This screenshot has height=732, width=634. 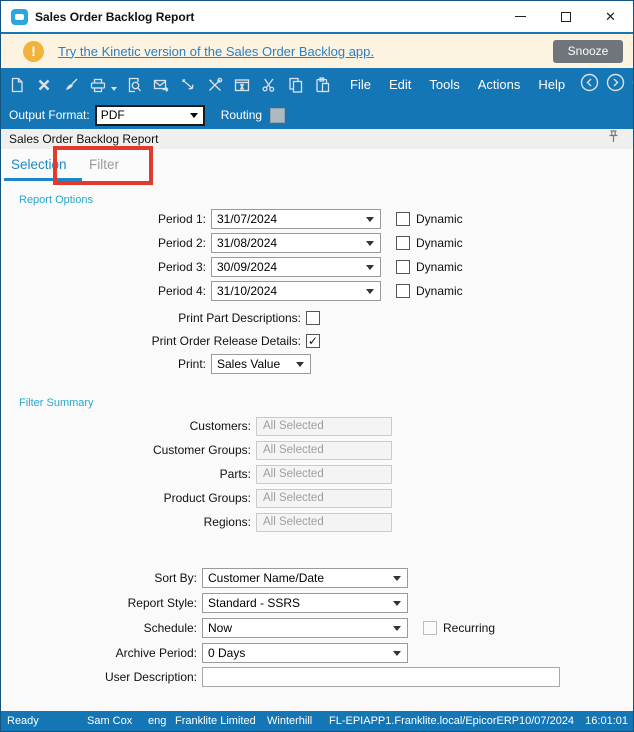 I want to click on copy-icon, so click(x=296, y=85).